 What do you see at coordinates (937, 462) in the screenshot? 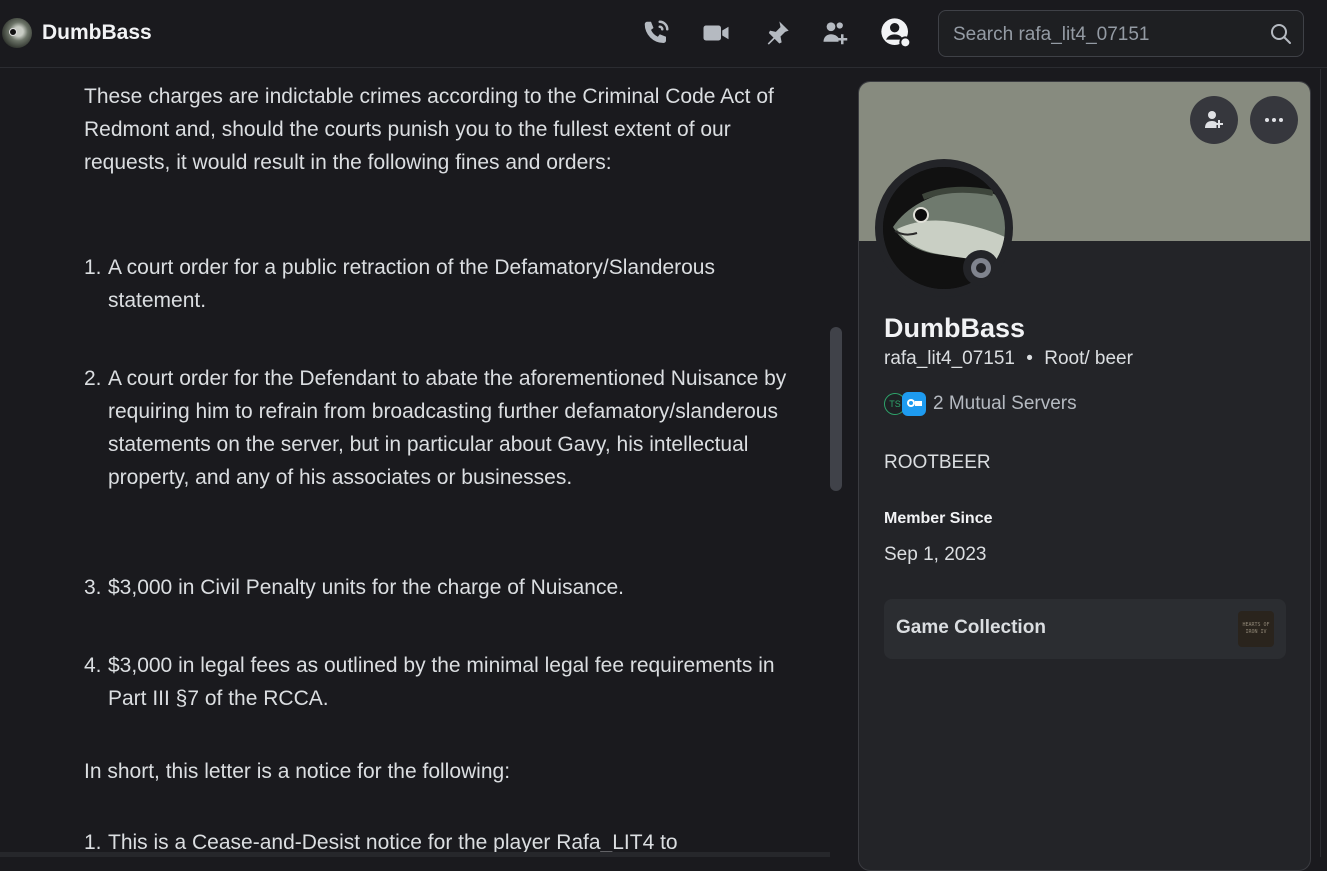
I see `profile-bio: ROOTBEER` at bounding box center [937, 462].